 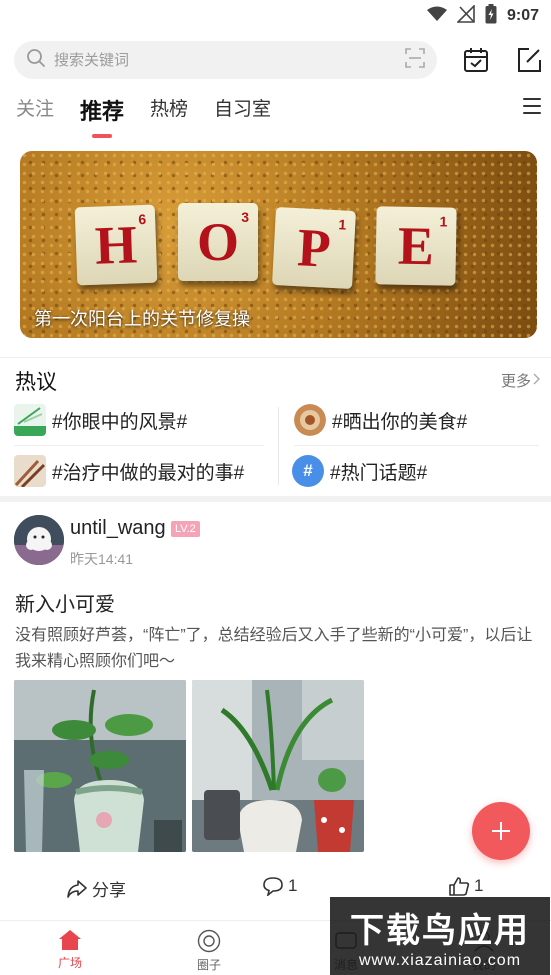 I want to click on topic-label: #治疗中做的最对的事#, so click(x=148, y=473).